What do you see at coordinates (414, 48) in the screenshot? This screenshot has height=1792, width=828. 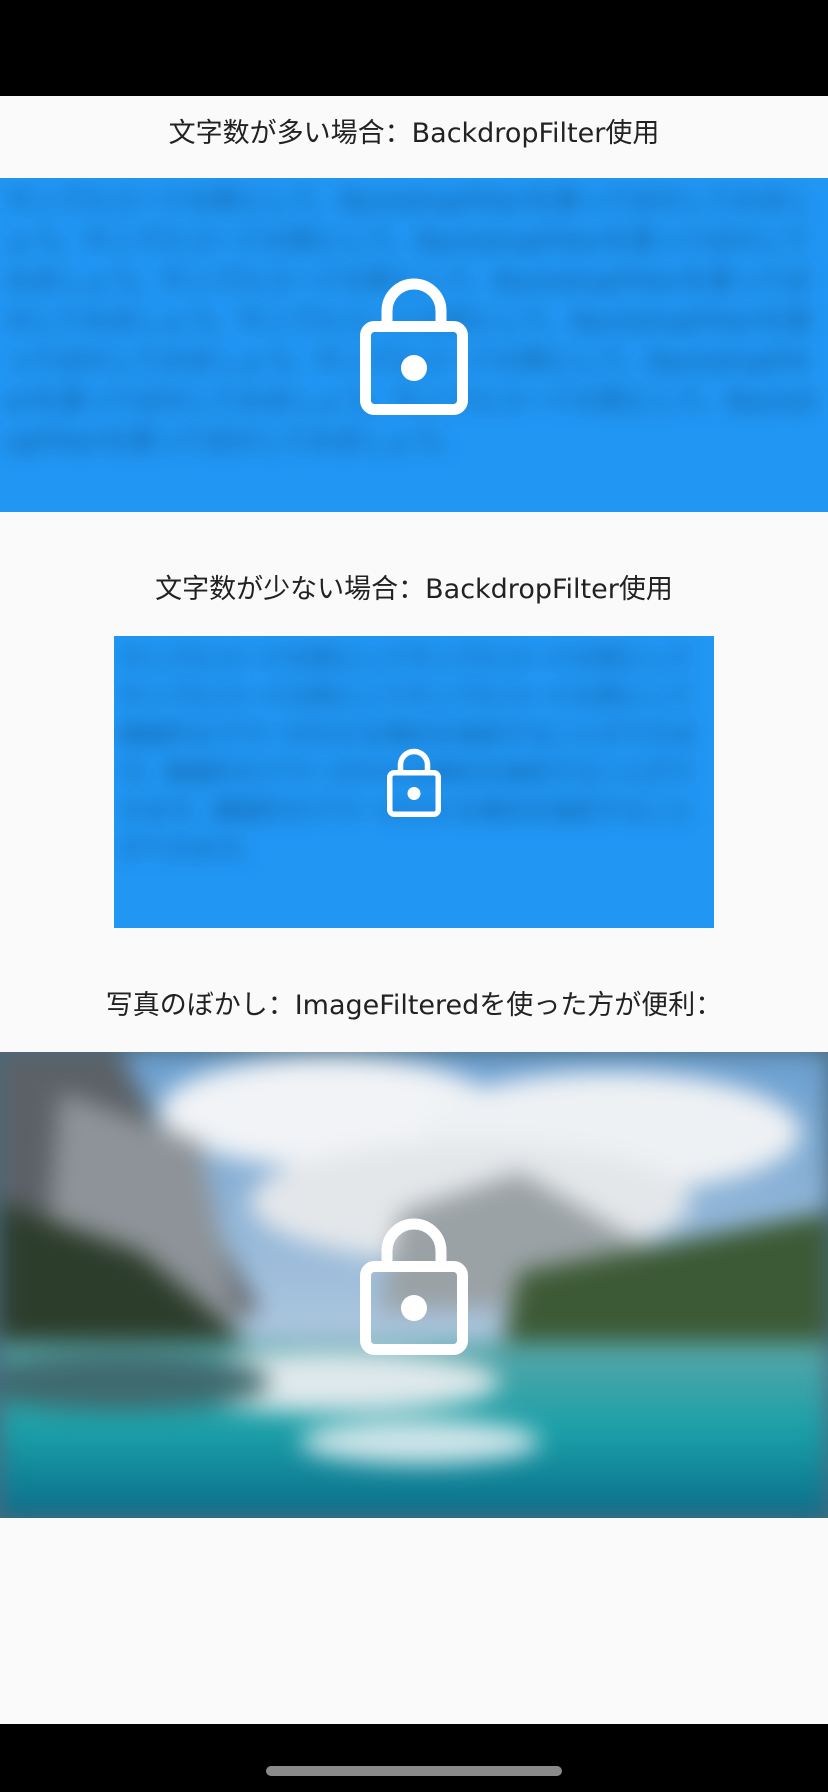 I see `status-bar` at bounding box center [414, 48].